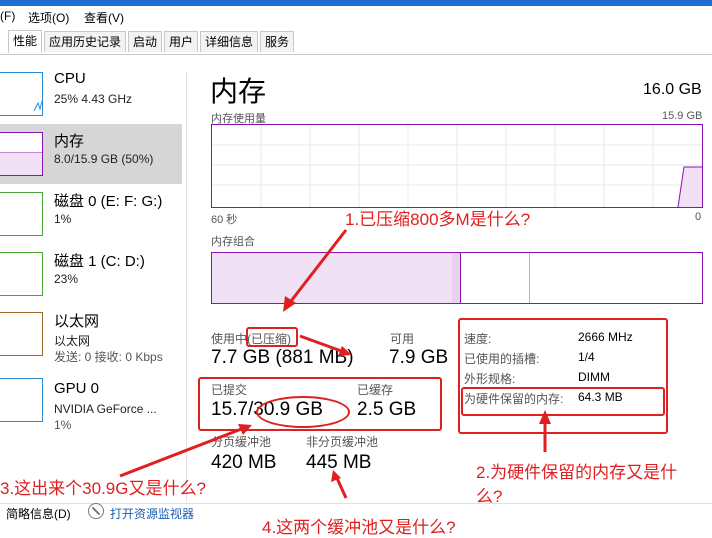 The width and height of the screenshot is (712, 538). What do you see at coordinates (438, 219) in the screenshot?
I see `annotation-question-compressed: 1.已压缩800多M是什么?` at bounding box center [438, 219].